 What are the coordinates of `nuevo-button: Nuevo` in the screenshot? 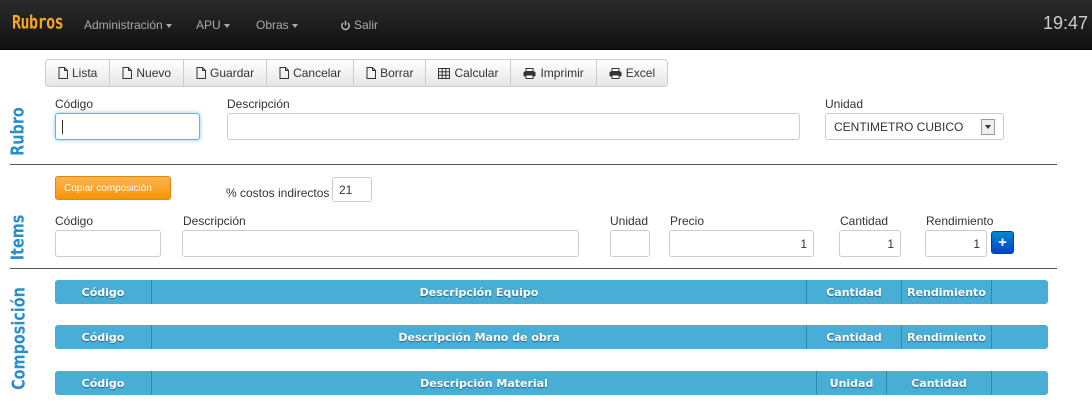 It's located at (147, 73).